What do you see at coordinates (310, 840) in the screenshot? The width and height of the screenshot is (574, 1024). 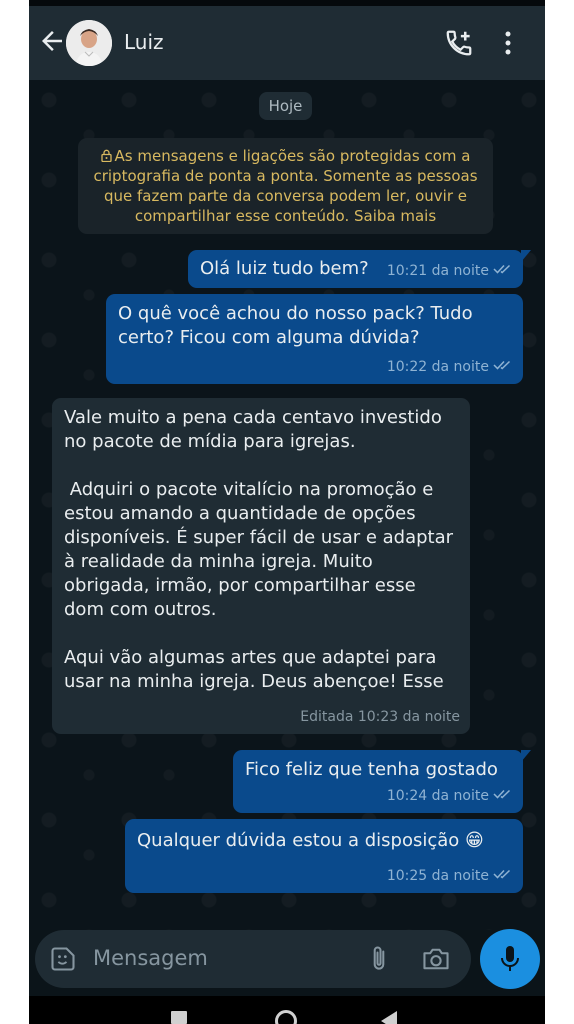 I see `message-text: Qualquer dúvida estou a disposição 😁` at bounding box center [310, 840].